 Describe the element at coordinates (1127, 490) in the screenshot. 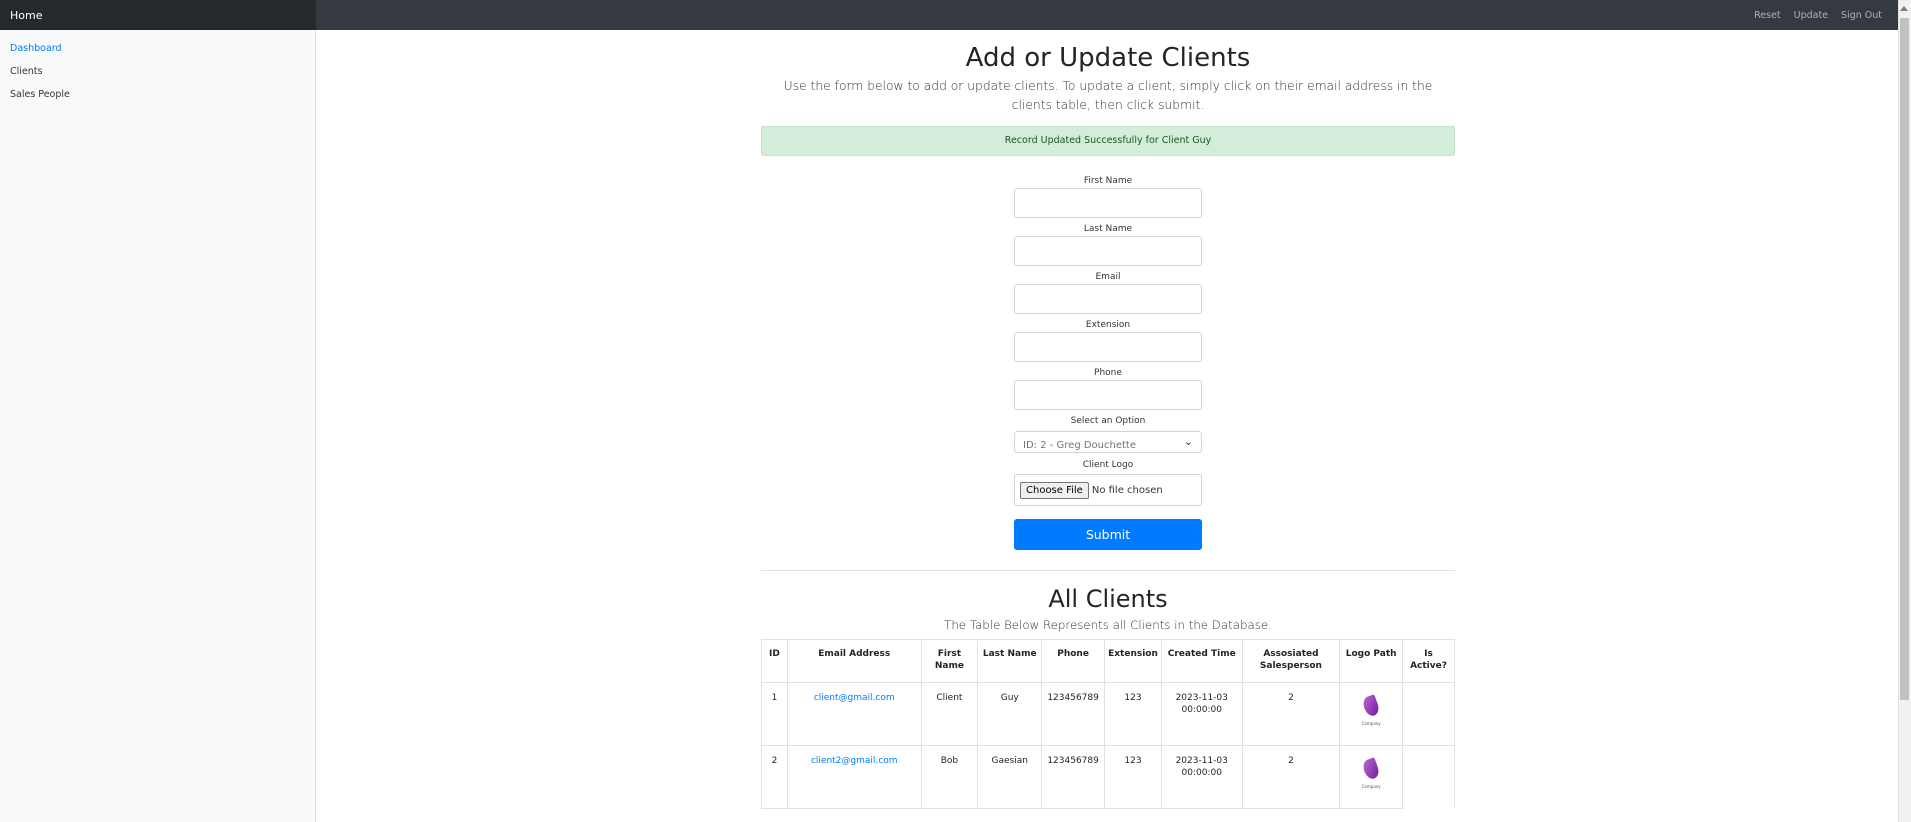

I see `file-status-text: No file chosen` at that location.